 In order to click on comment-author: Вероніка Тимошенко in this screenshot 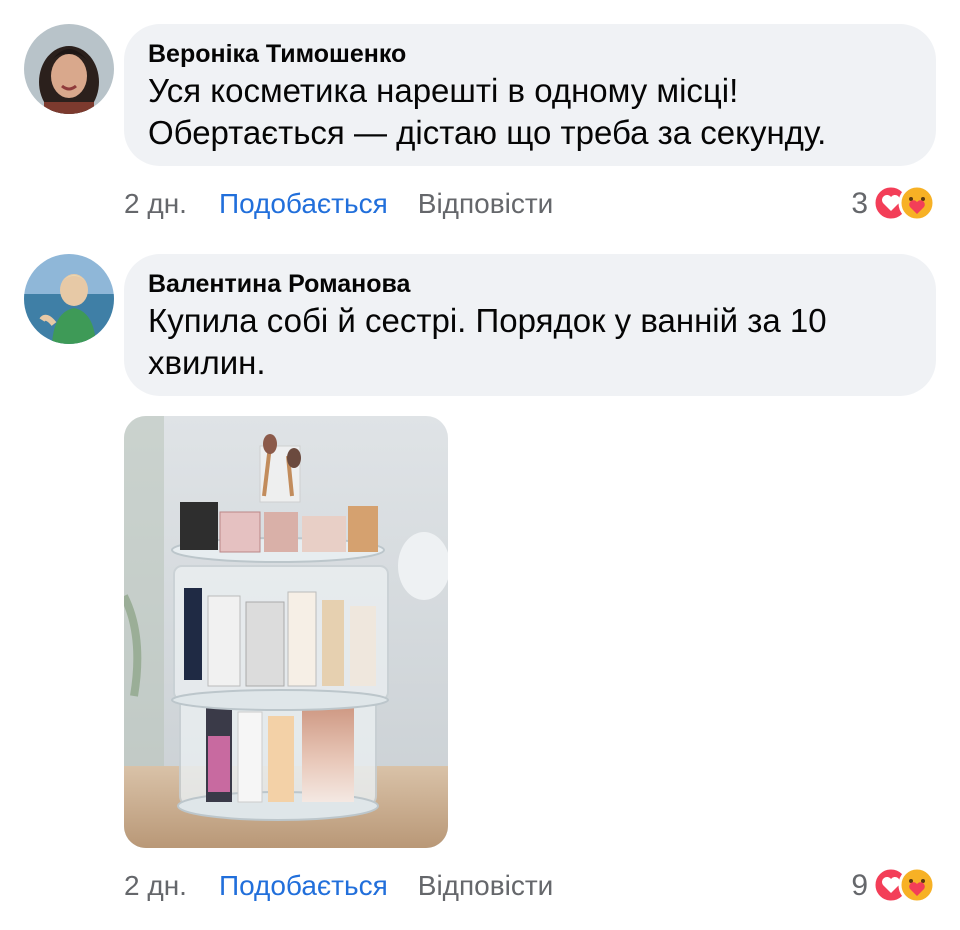, I will do `click(530, 54)`.